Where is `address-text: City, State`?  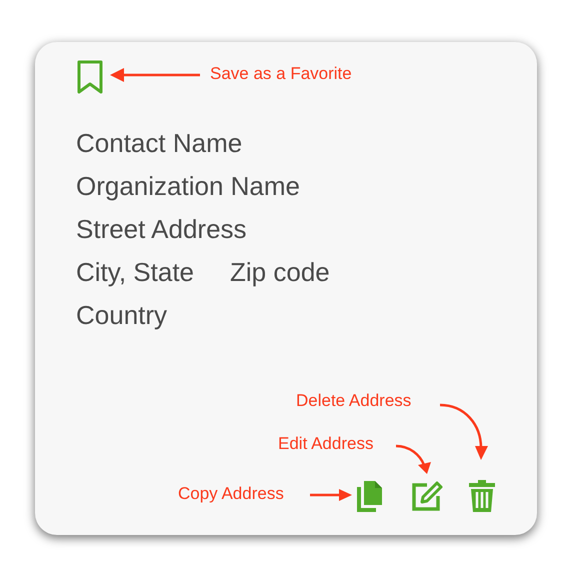
address-text: City, State is located at coordinates (135, 272).